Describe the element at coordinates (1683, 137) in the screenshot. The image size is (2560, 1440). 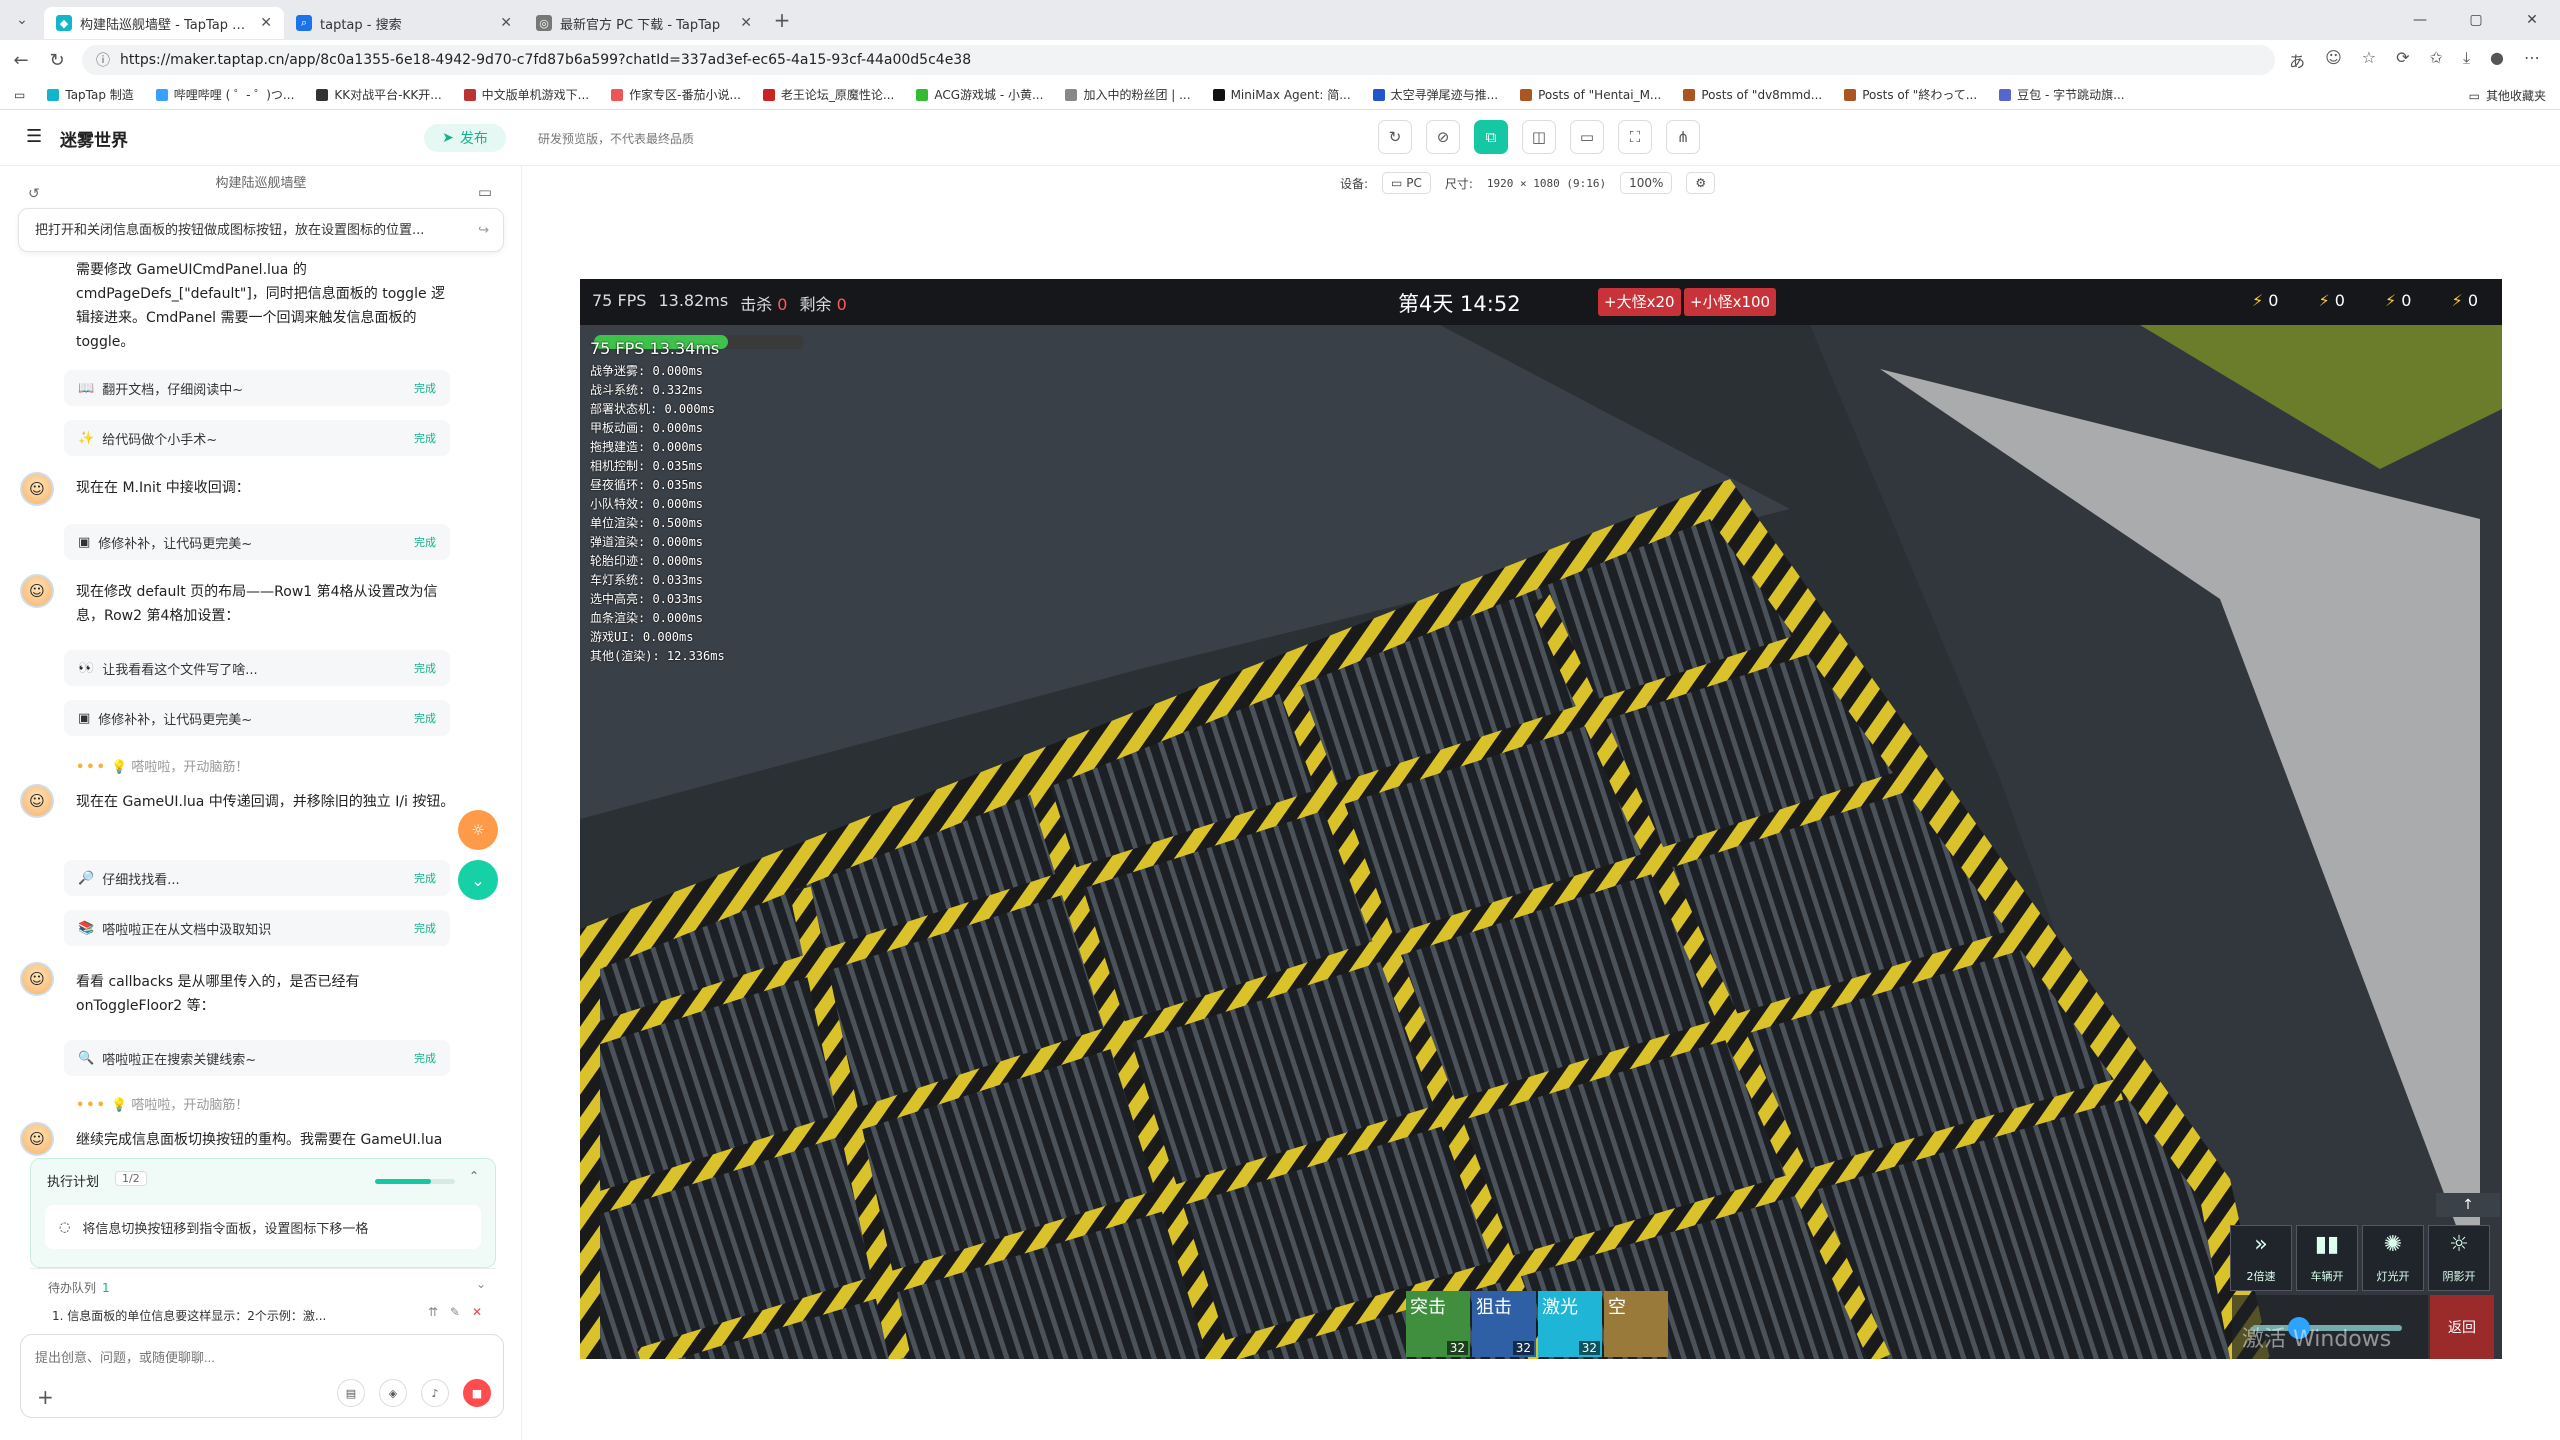
I see `share-icon: ⋔` at that location.